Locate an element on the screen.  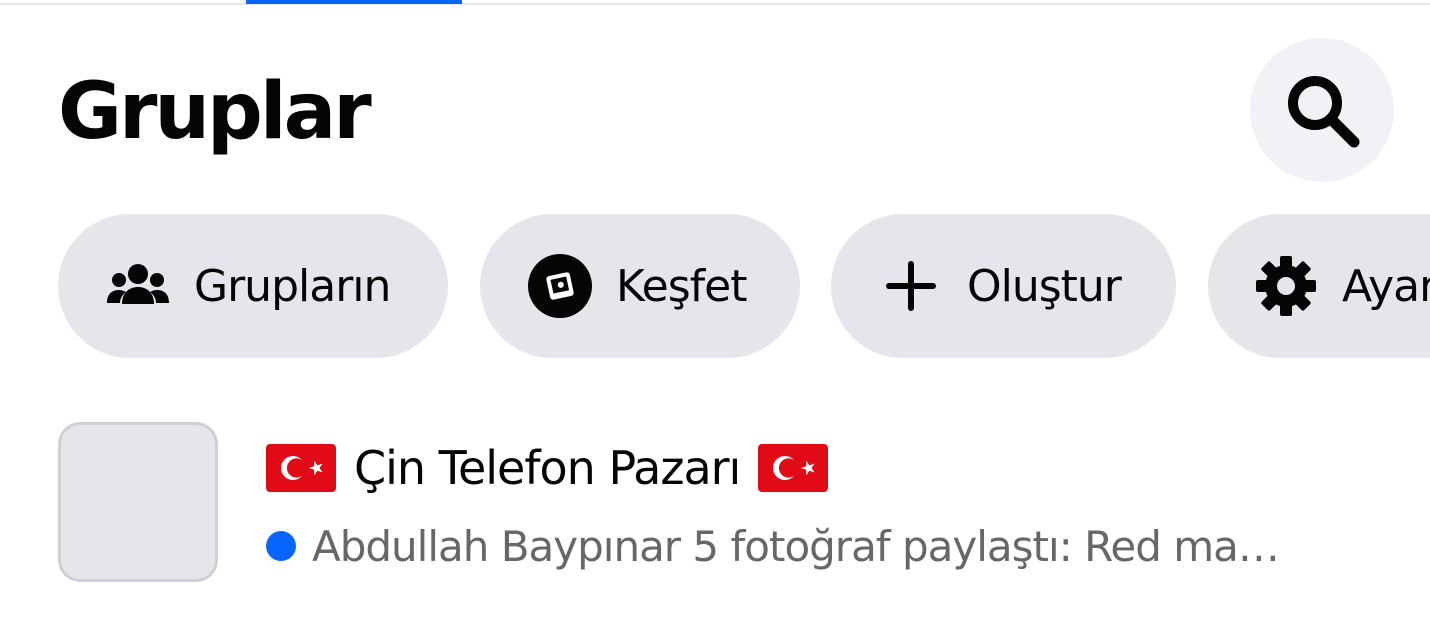
top-tab-bar is located at coordinates (715, 2).